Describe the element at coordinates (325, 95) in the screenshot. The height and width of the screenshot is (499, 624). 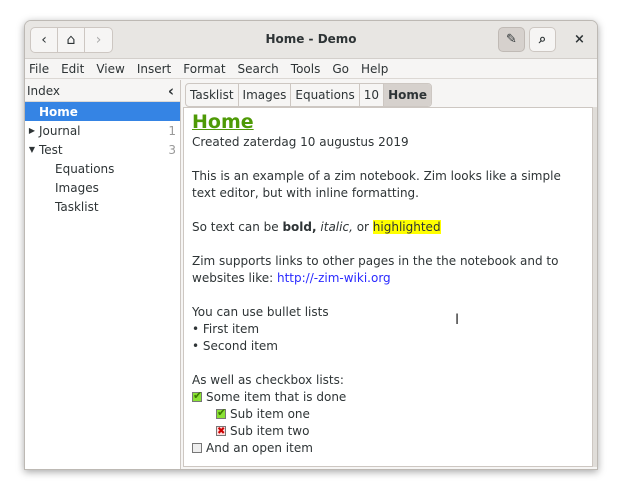
I see `tab-equations: Equations` at that location.